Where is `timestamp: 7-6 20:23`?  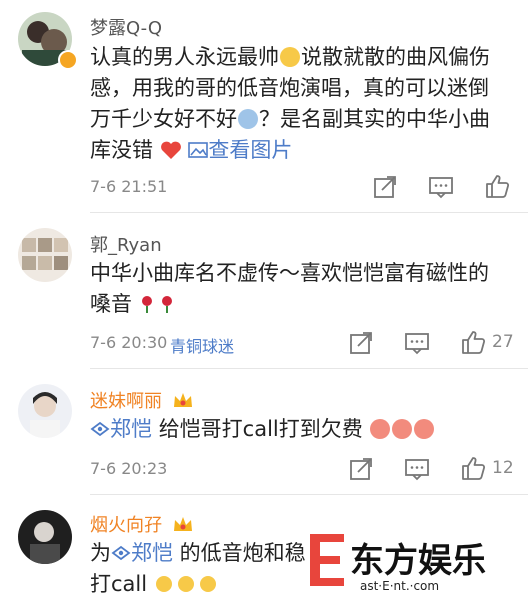 timestamp: 7-6 20:23 is located at coordinates (129, 468).